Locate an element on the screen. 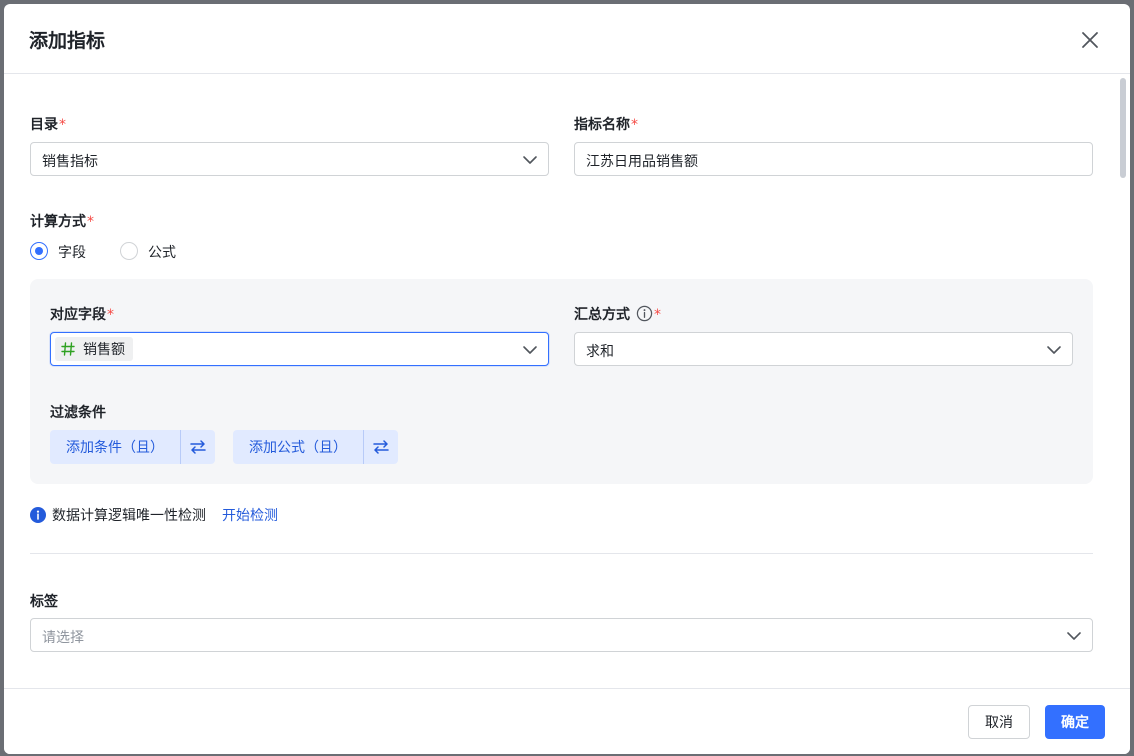 The image size is (1134, 756). radio-unchecked-icon is located at coordinates (129, 251).